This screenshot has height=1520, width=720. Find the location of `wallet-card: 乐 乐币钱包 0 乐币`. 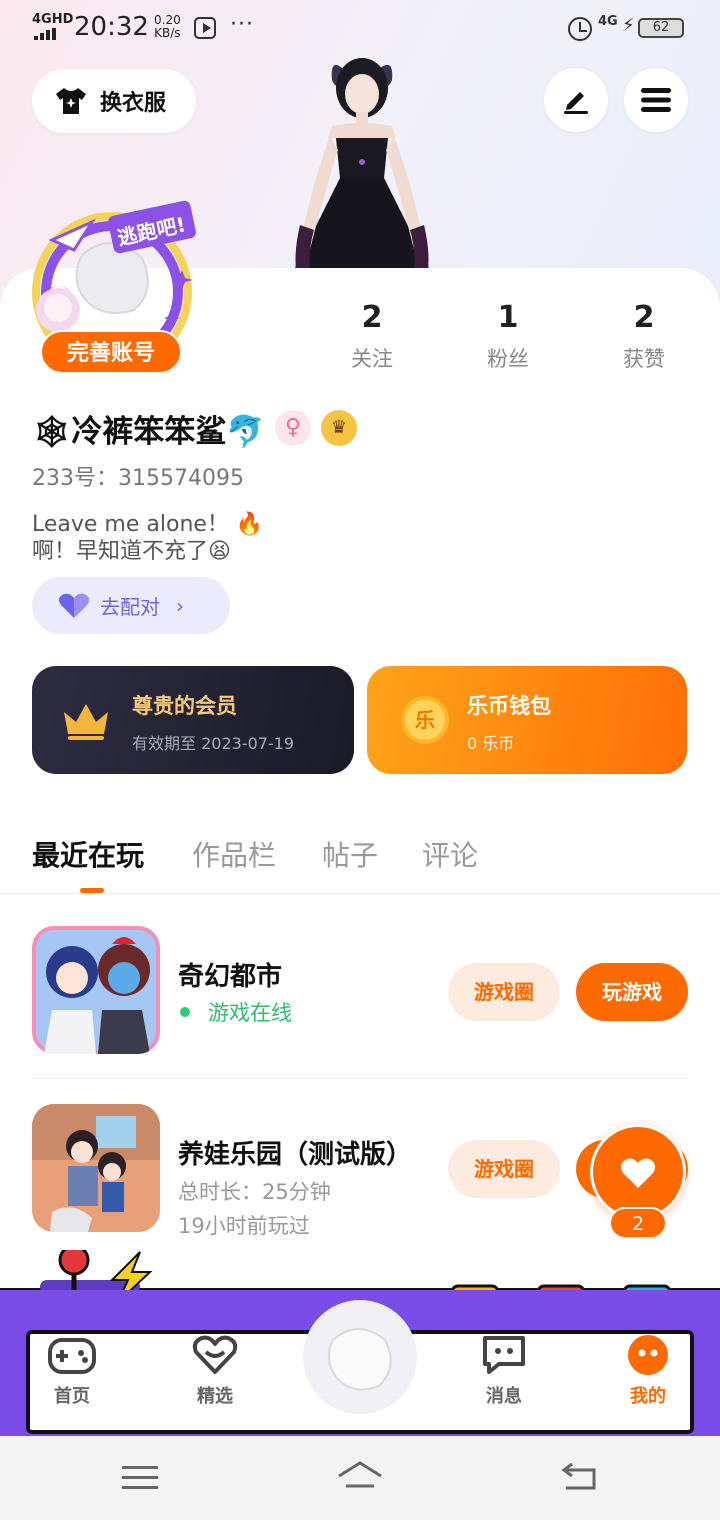

wallet-card: 乐 乐币钱包 0 乐币 is located at coordinates (527, 720).